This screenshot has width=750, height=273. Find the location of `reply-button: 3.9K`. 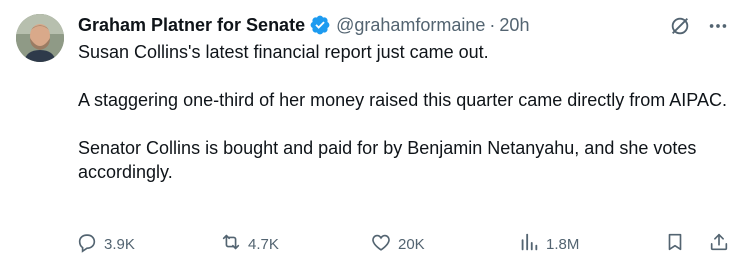

reply-button: 3.9K is located at coordinates (105, 244).